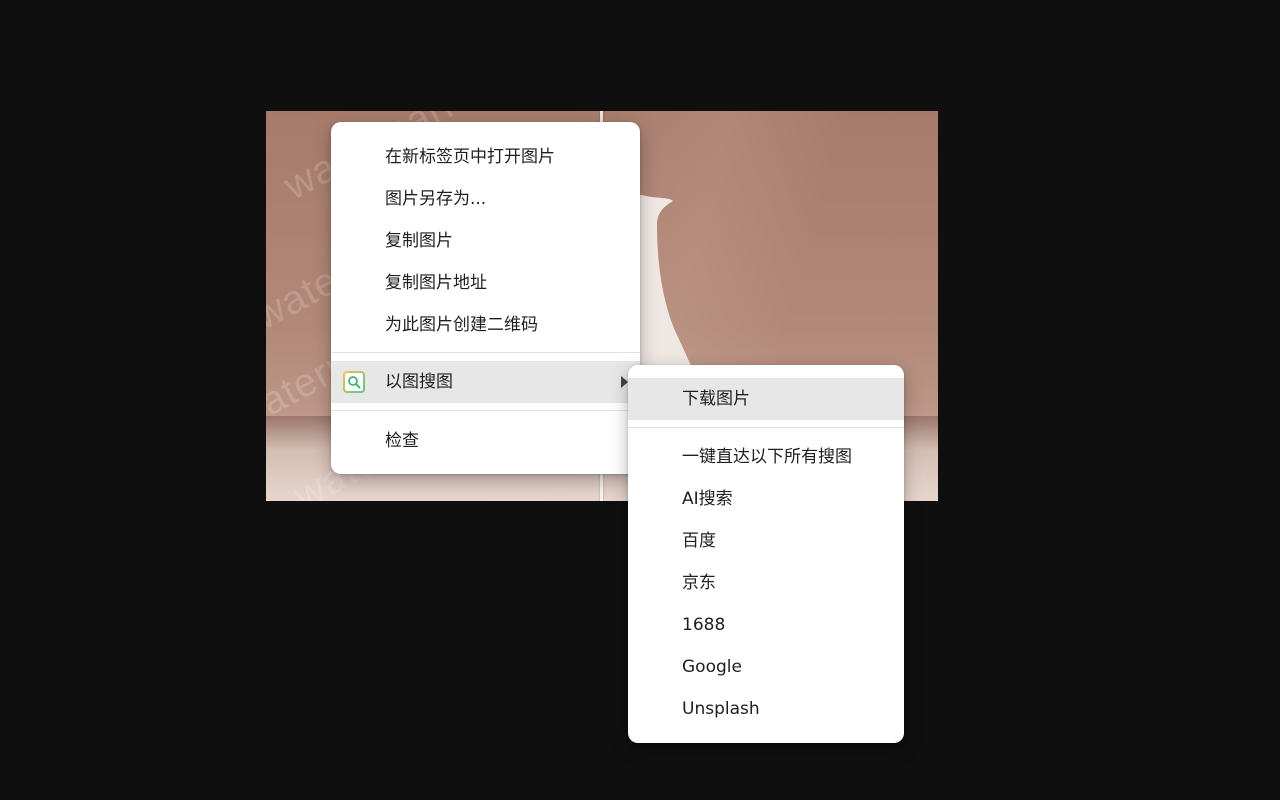  I want to click on submenu-item-download-image: 下载图片, so click(766, 399).